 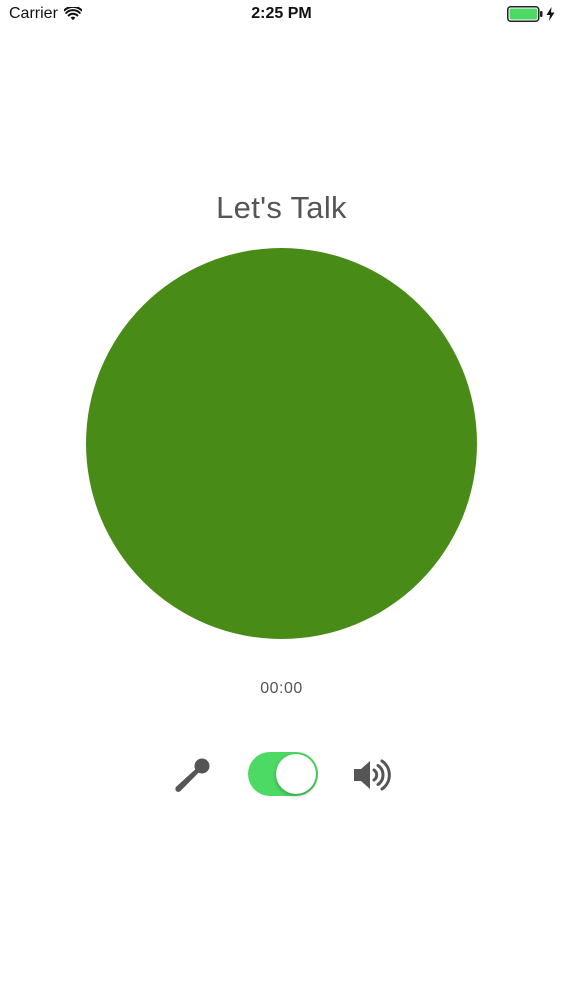 What do you see at coordinates (550, 14) in the screenshot?
I see `bolt-icon` at bounding box center [550, 14].